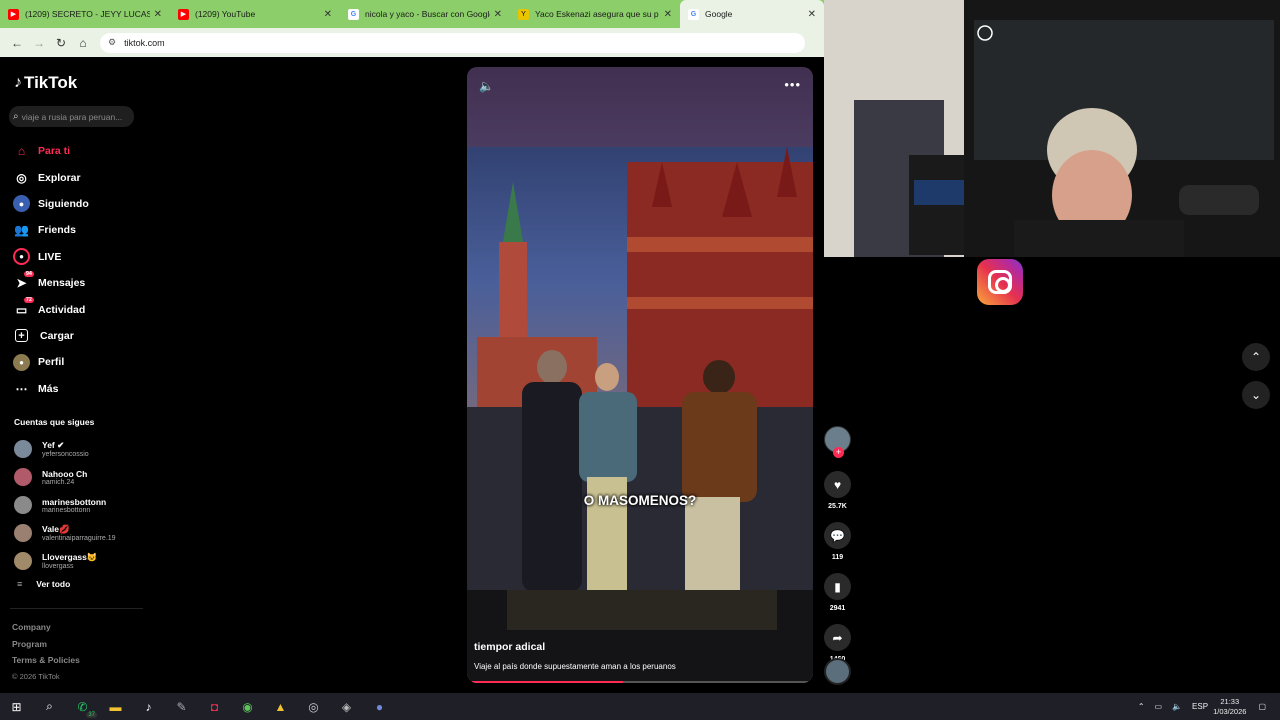 This screenshot has height=720, width=1280. What do you see at coordinates (51, 389) in the screenshot?
I see `nav-item-mas: ⋯ Más` at bounding box center [51, 389].